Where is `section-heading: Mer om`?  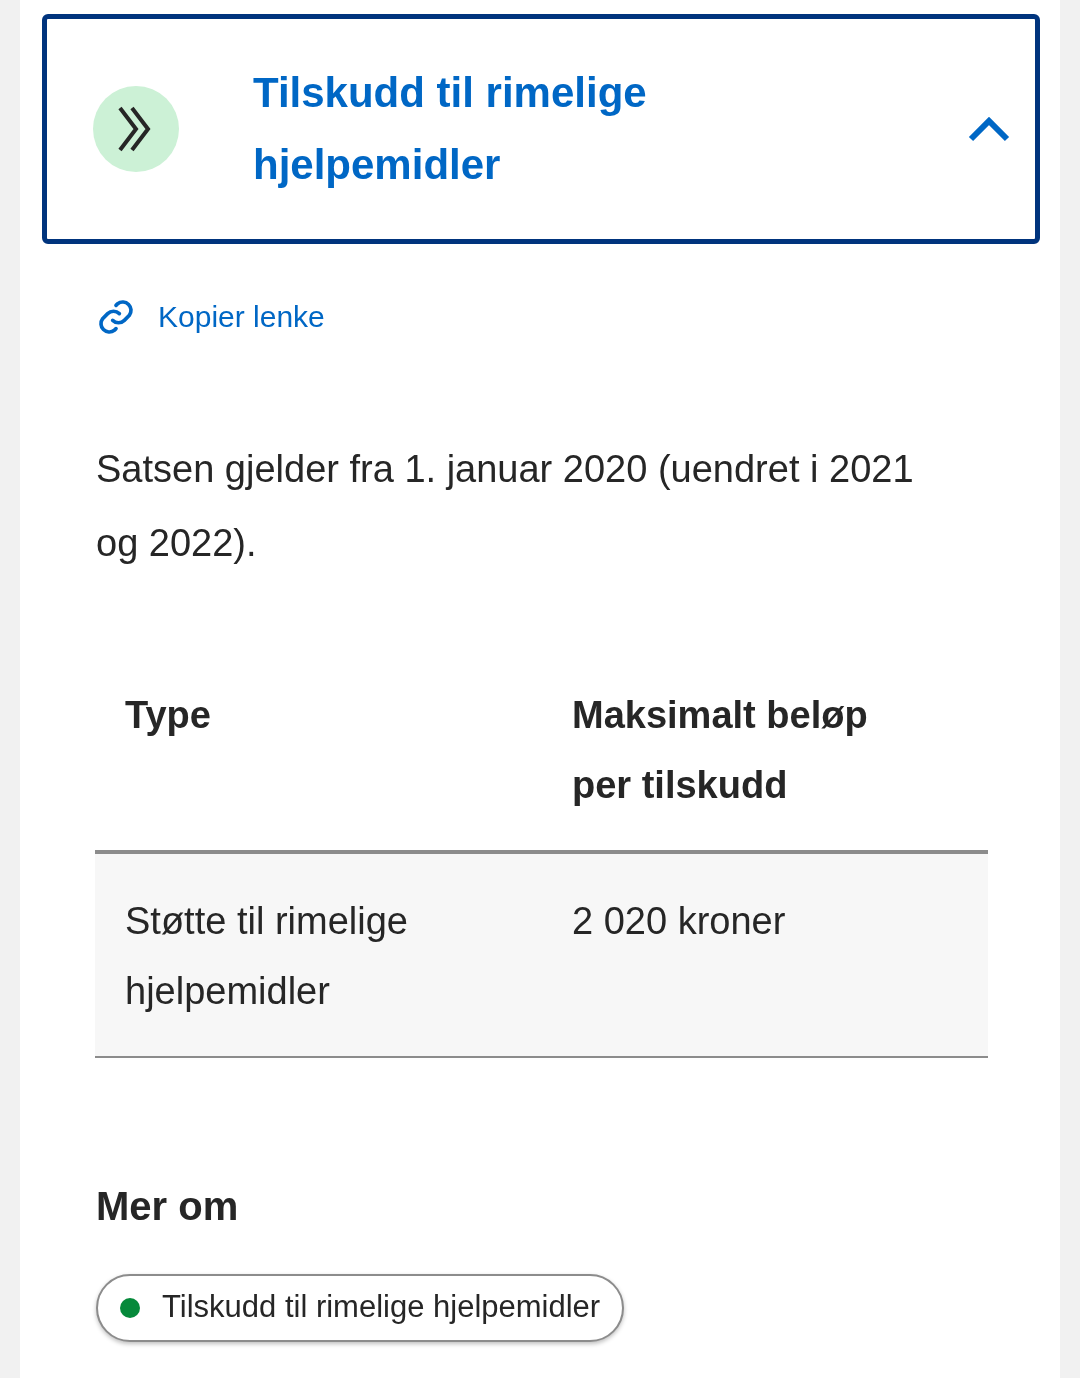
section-heading: Mer om is located at coordinates (168, 1206).